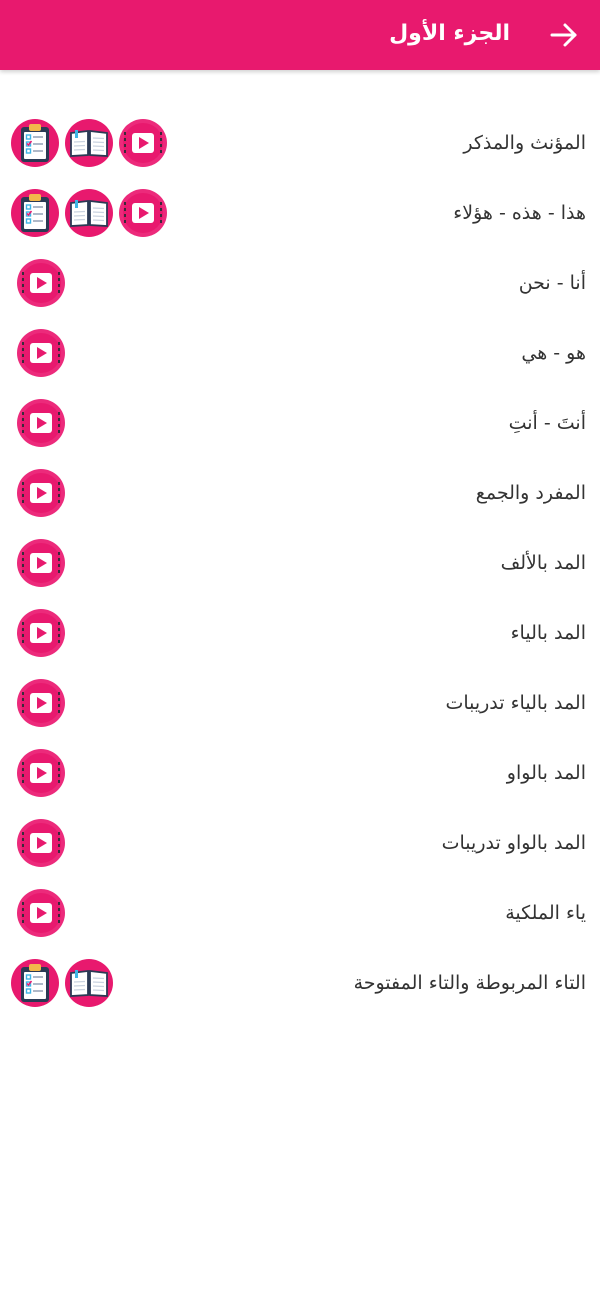 The width and height of the screenshot is (600, 1300). What do you see at coordinates (300, 353) in the screenshot?
I see `lesson-row: هو - هي` at bounding box center [300, 353].